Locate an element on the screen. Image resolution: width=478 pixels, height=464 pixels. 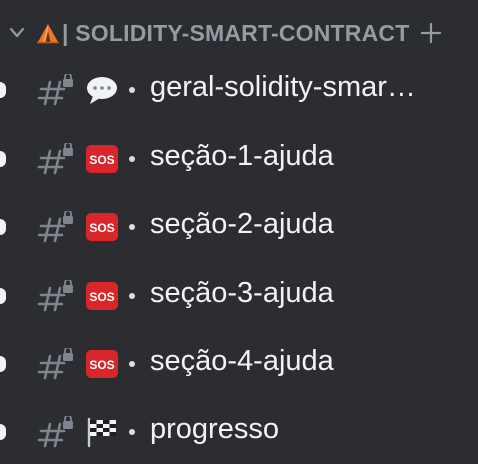
plus-icon is located at coordinates (431, 33).